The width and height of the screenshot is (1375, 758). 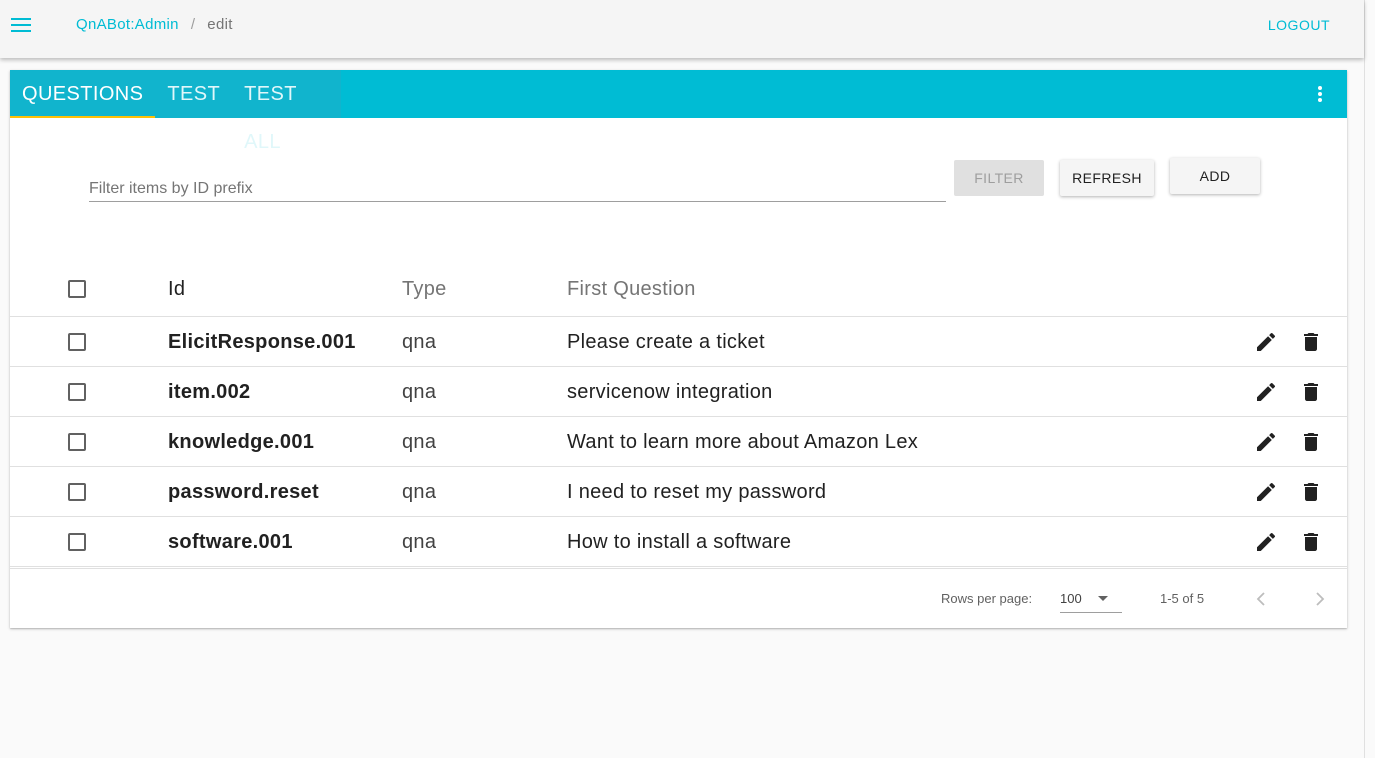 What do you see at coordinates (230, 542) in the screenshot?
I see `row-id: software.001` at bounding box center [230, 542].